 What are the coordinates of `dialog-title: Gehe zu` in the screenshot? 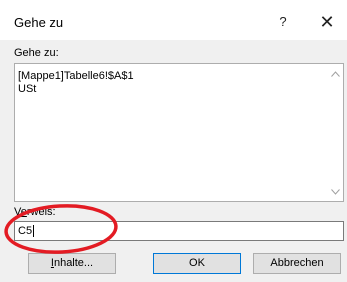 It's located at (39, 22).